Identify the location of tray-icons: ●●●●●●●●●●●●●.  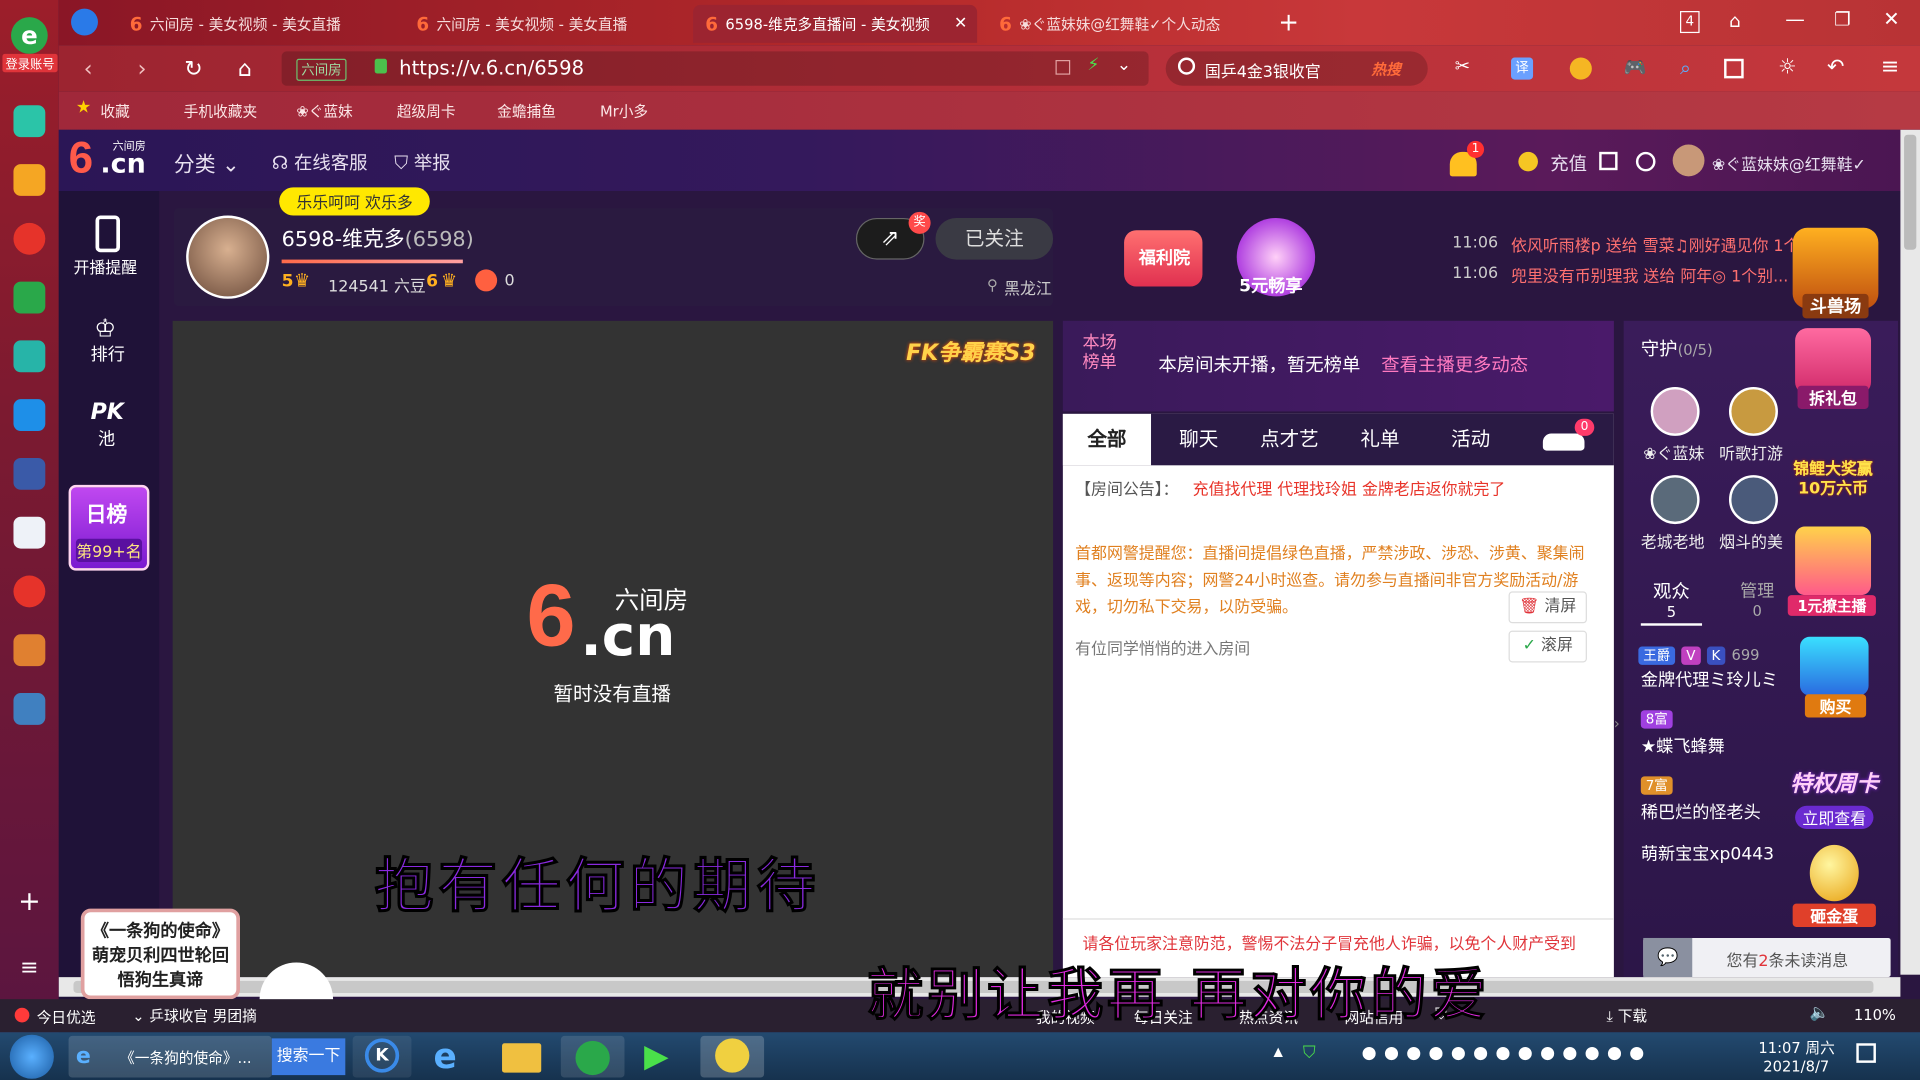
(1507, 1053).